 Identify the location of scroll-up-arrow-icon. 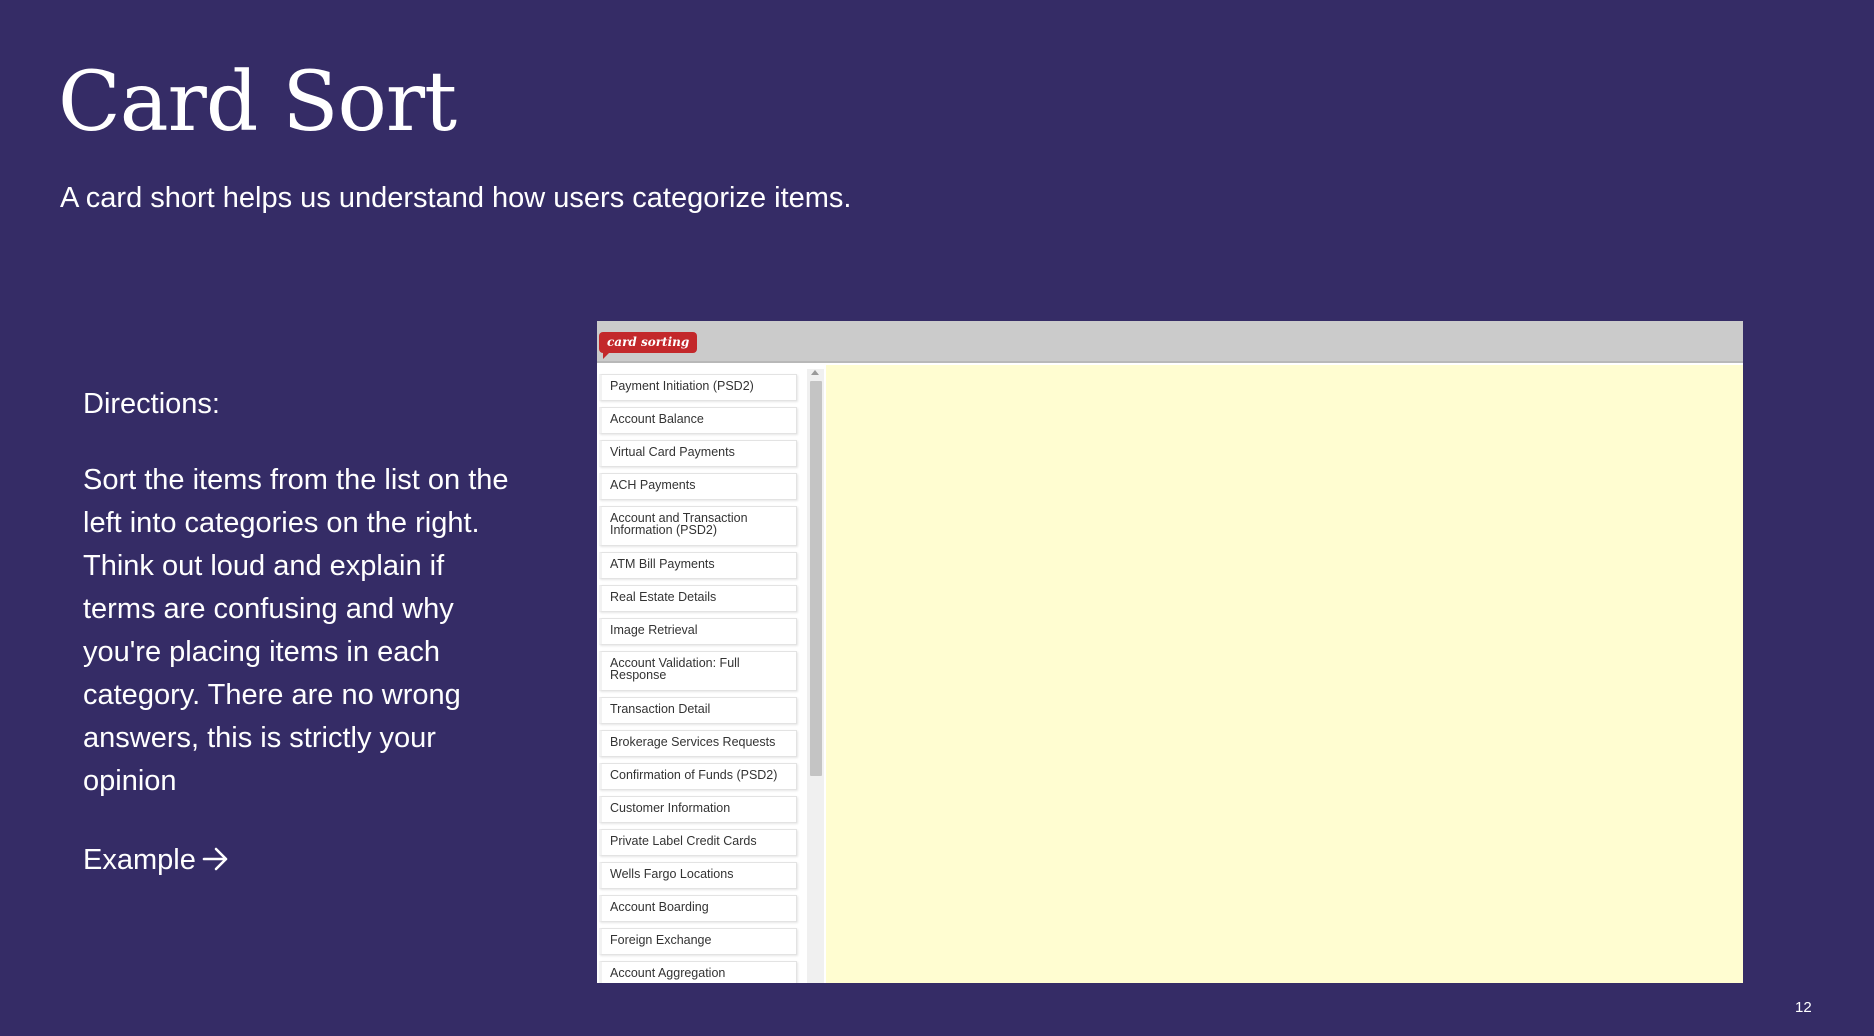
(815, 372).